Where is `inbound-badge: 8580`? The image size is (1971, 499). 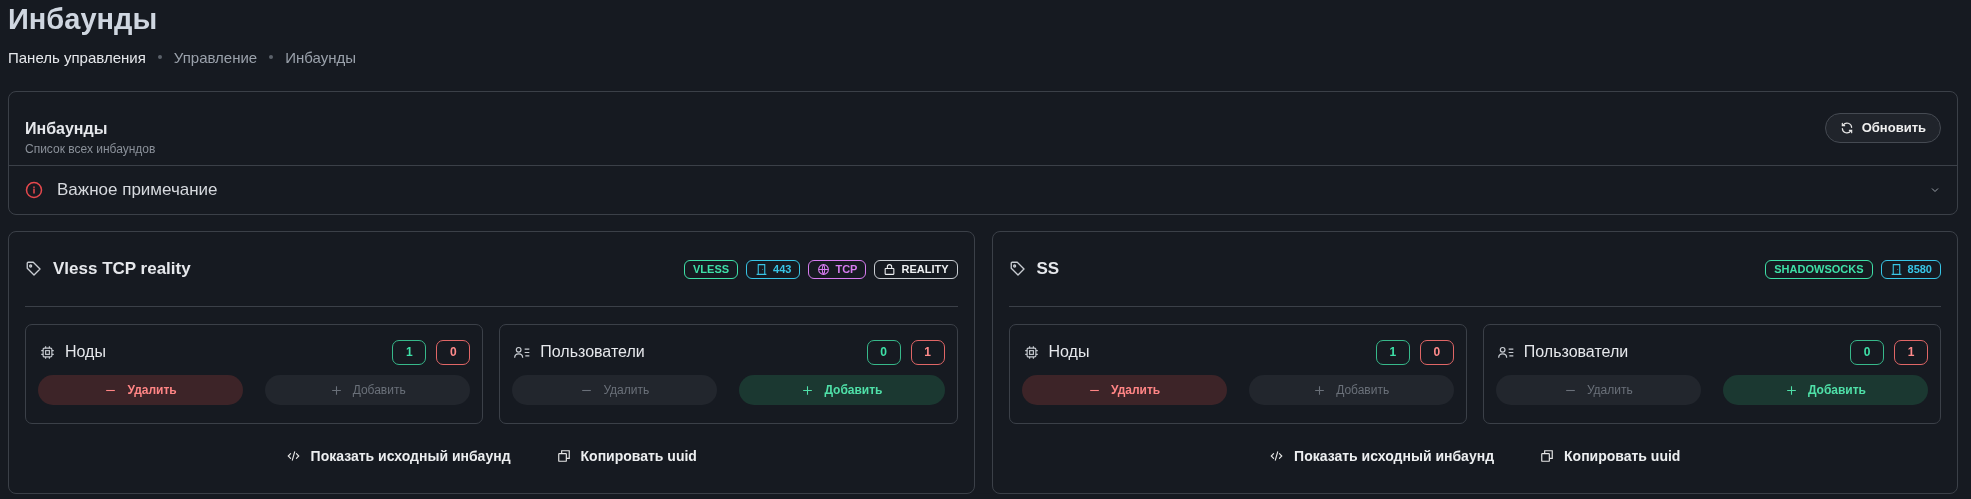 inbound-badge: 8580 is located at coordinates (1910, 269).